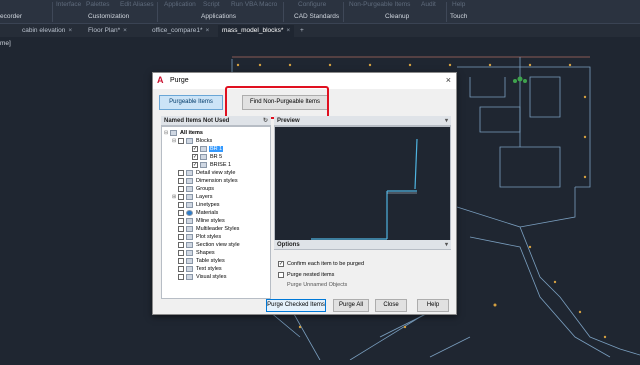 This screenshot has width=640, height=365. I want to click on tree-node-label: All items, so click(191, 133).